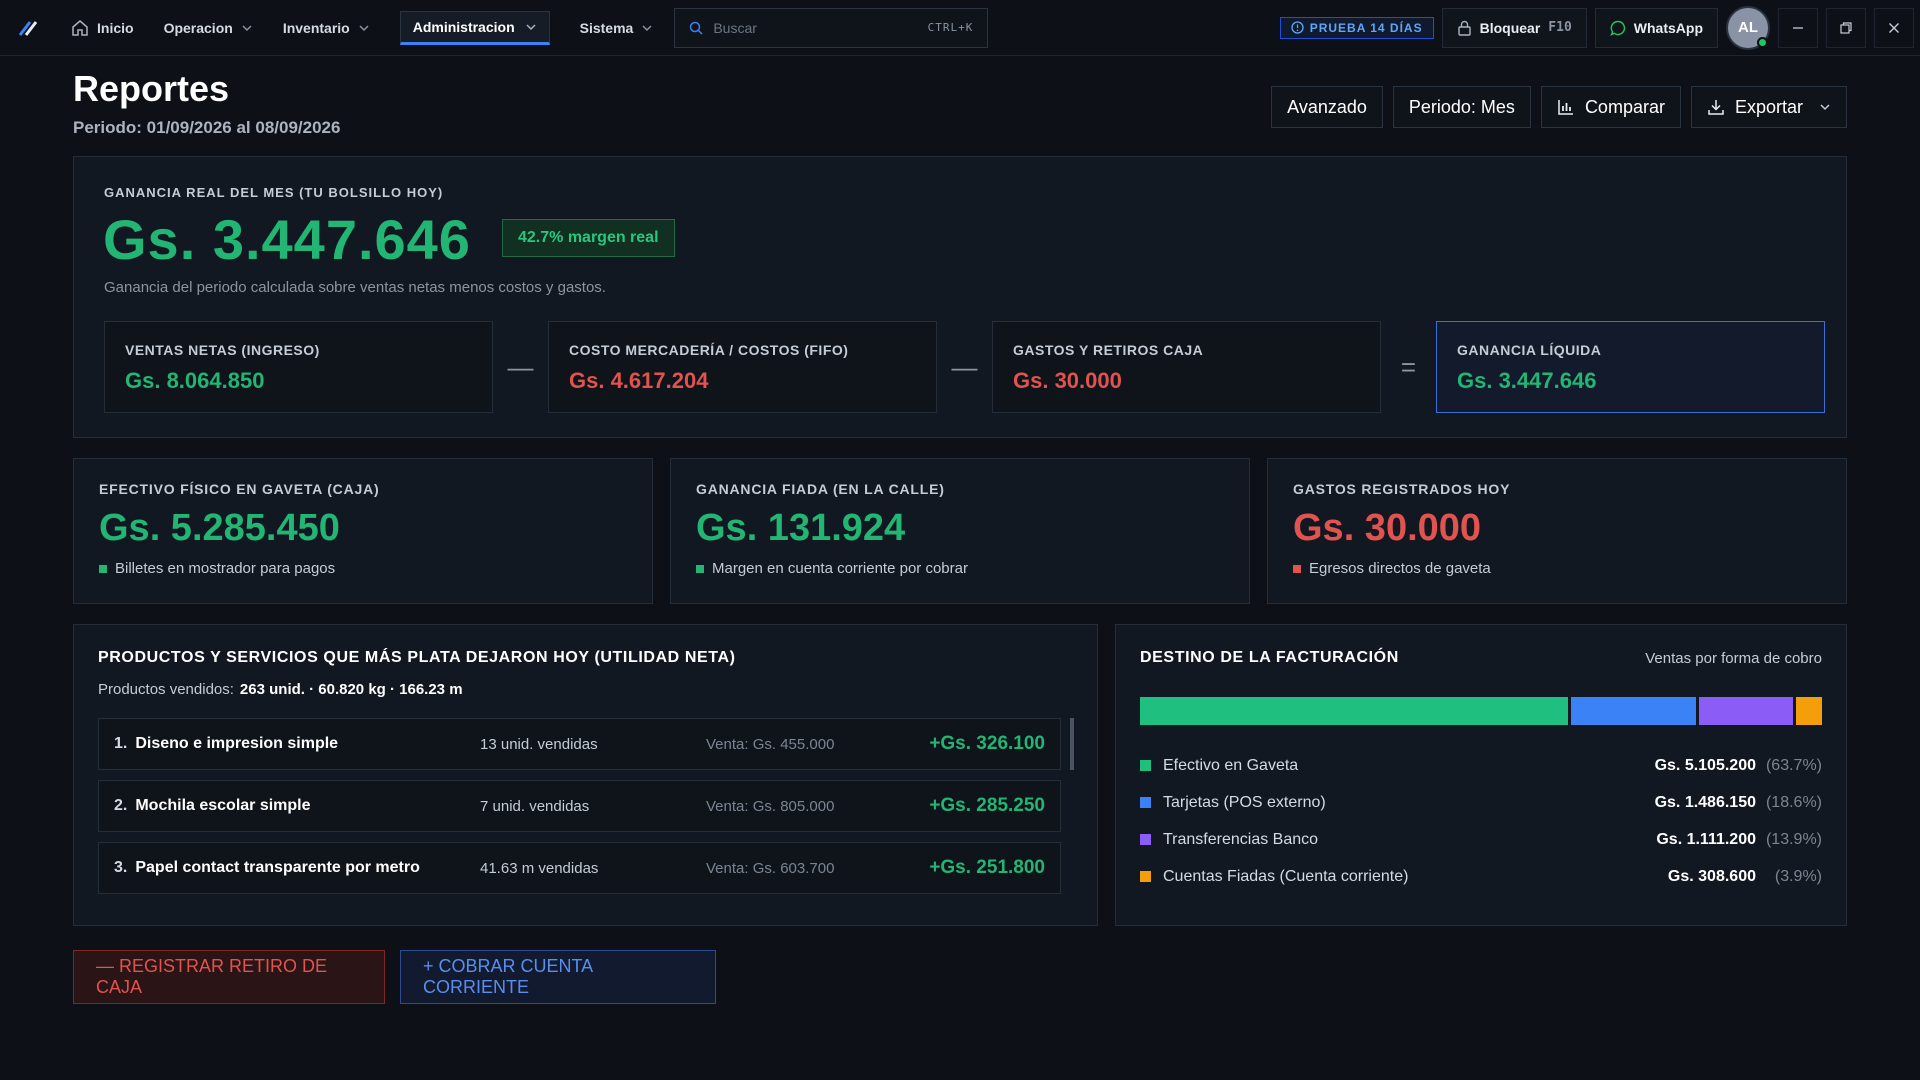 The image size is (1920, 1080). Describe the element at coordinates (1400, 568) in the screenshot. I see `card-sub-text: Egresos directos de gaveta` at that location.